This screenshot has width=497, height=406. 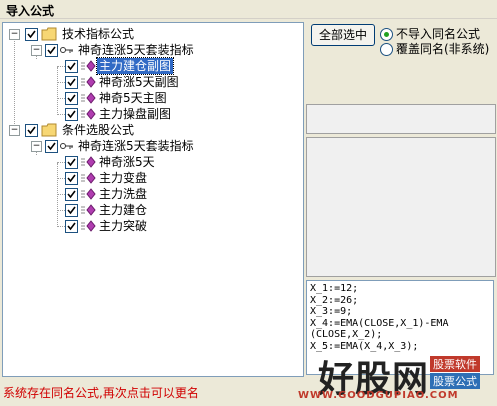 What do you see at coordinates (123, 226) in the screenshot?
I see `tree-label: 主力突破` at bounding box center [123, 226].